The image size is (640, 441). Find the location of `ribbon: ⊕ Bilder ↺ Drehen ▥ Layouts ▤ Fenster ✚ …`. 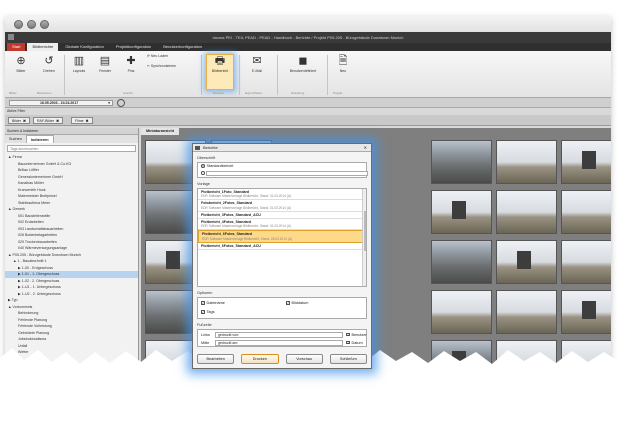

ribbon: ⊕ Bilder ↺ Drehen ▥ Layouts ▤ Fenster ✚ … is located at coordinates (308, 74).